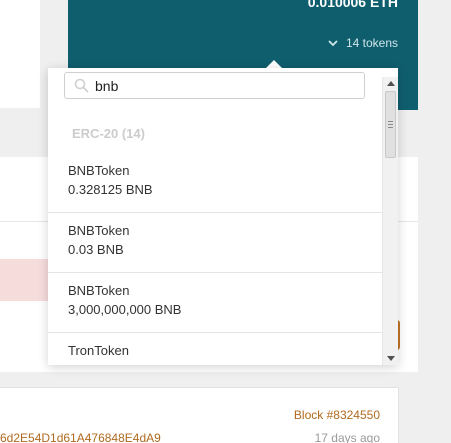  Describe the element at coordinates (125, 309) in the screenshot. I see `token-balance: 3,000,000,000 BNB` at that location.